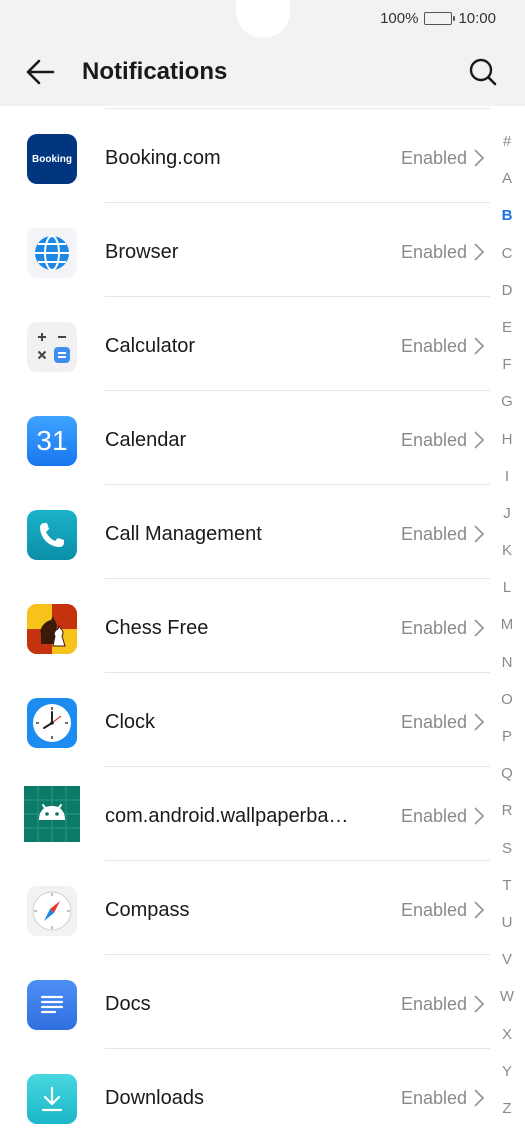  I want to click on app-name: Calendar, so click(146, 440).